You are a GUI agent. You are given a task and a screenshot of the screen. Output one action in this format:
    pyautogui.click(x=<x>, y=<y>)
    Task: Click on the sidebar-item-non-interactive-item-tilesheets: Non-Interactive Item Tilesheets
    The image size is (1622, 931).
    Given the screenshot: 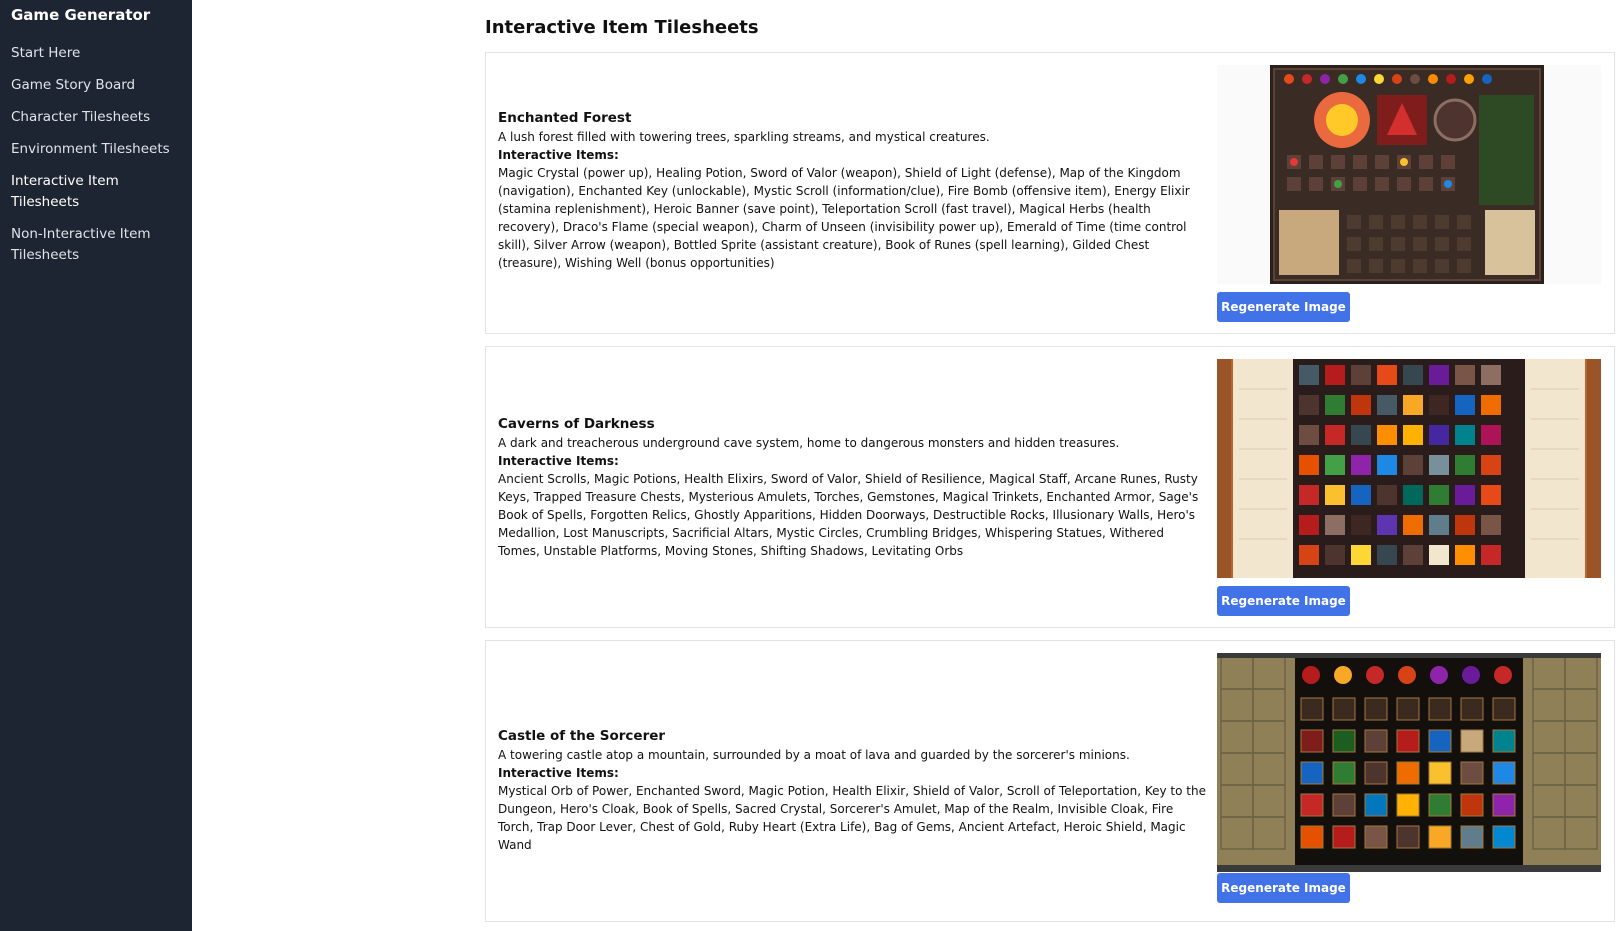 What is the action you would take?
    pyautogui.click(x=96, y=248)
    